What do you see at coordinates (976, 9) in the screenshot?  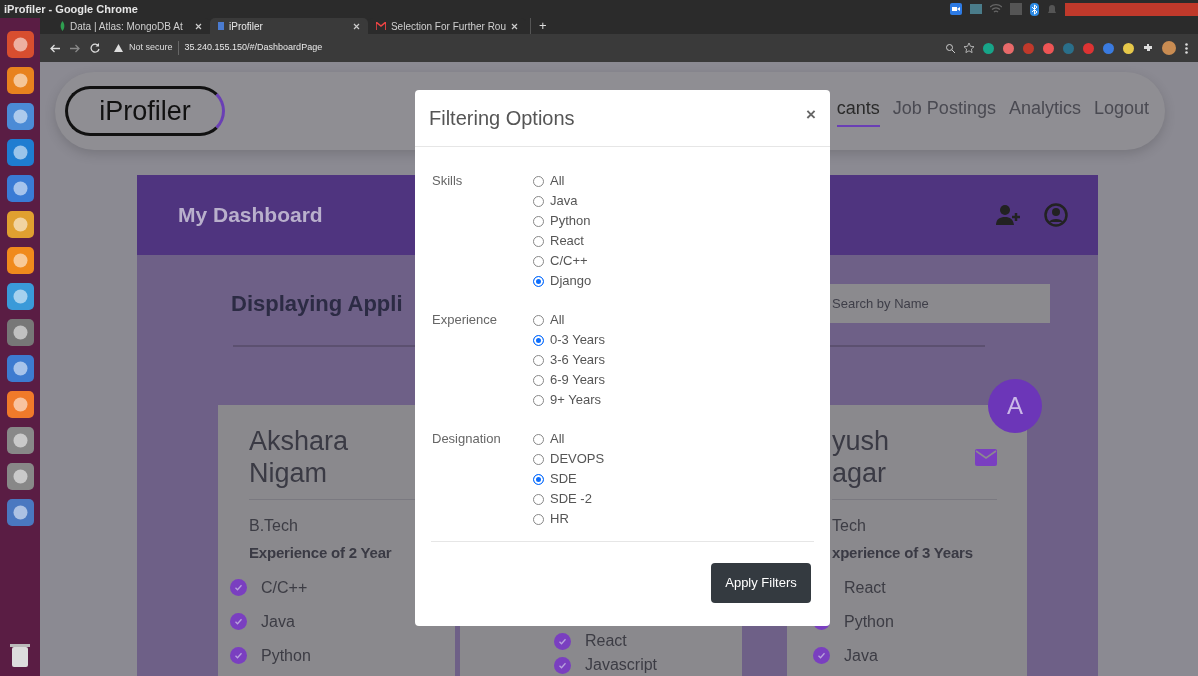 I see `monitor-icon` at bounding box center [976, 9].